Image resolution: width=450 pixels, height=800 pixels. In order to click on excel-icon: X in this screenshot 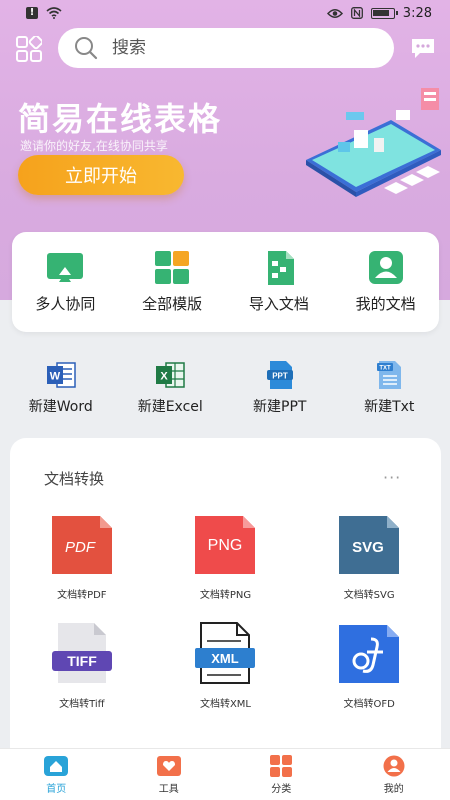, I will do `click(170, 375)`.